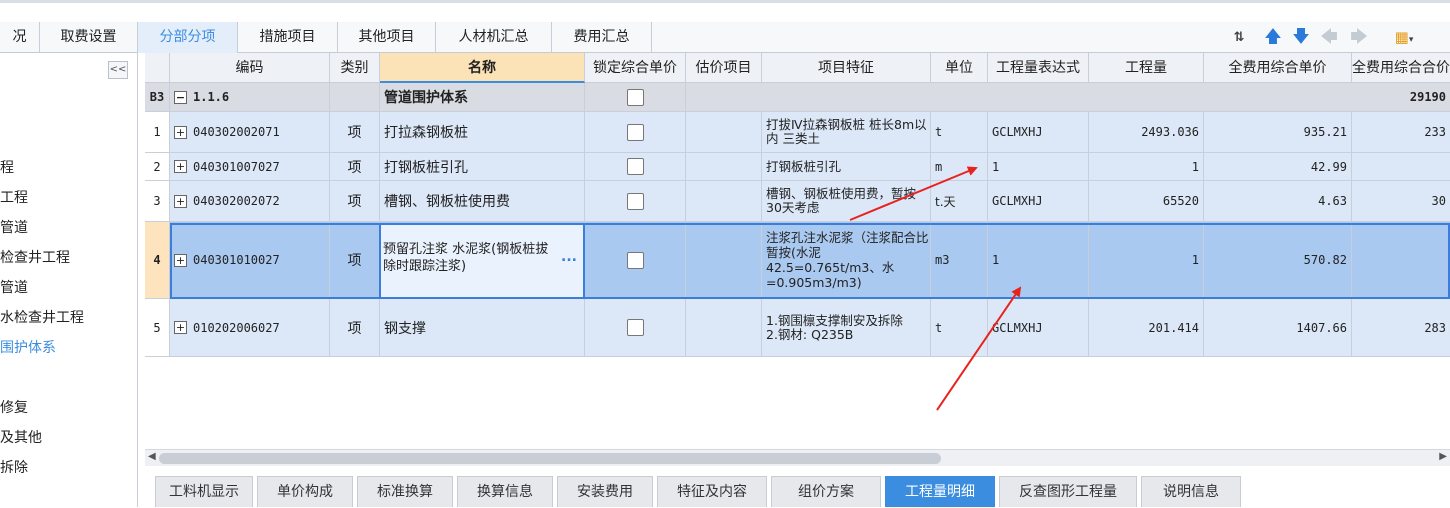 Image resolution: width=1450 pixels, height=508 pixels. Describe the element at coordinates (959, 201) in the screenshot. I see `row-unit: t.天` at that location.